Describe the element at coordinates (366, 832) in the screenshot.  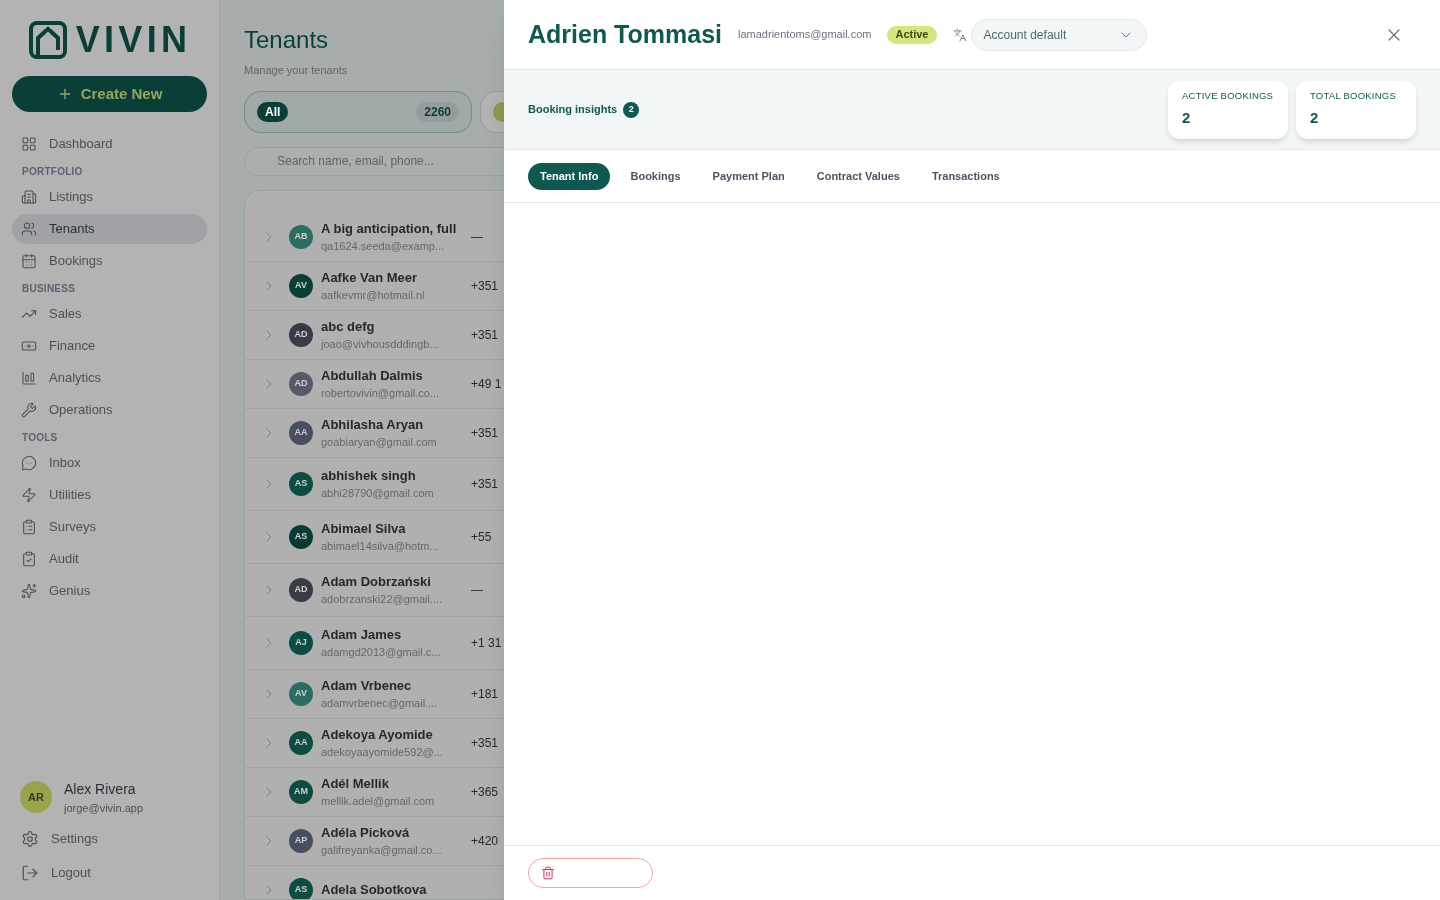
I see `tenant-name: Adéla Picková` at that location.